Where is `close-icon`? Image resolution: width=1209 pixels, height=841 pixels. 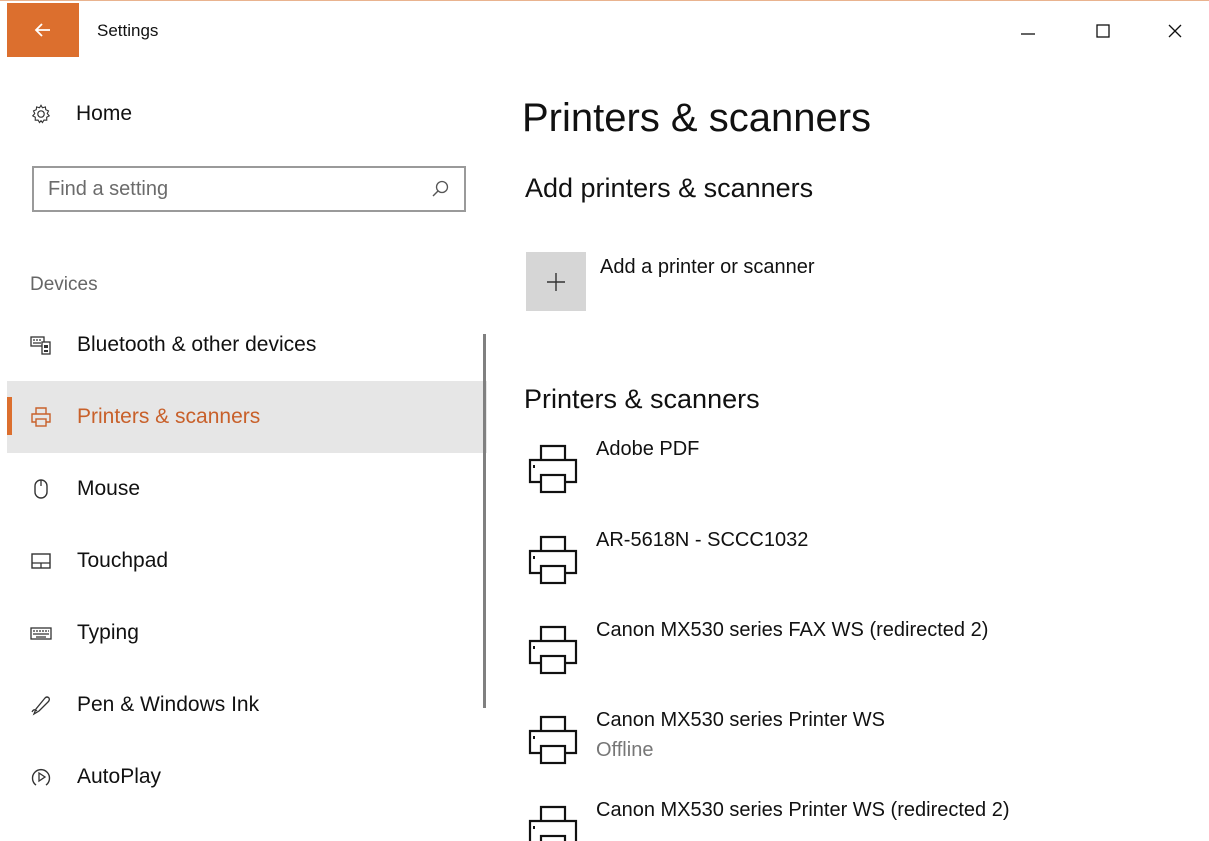
close-icon is located at coordinates (1175, 31).